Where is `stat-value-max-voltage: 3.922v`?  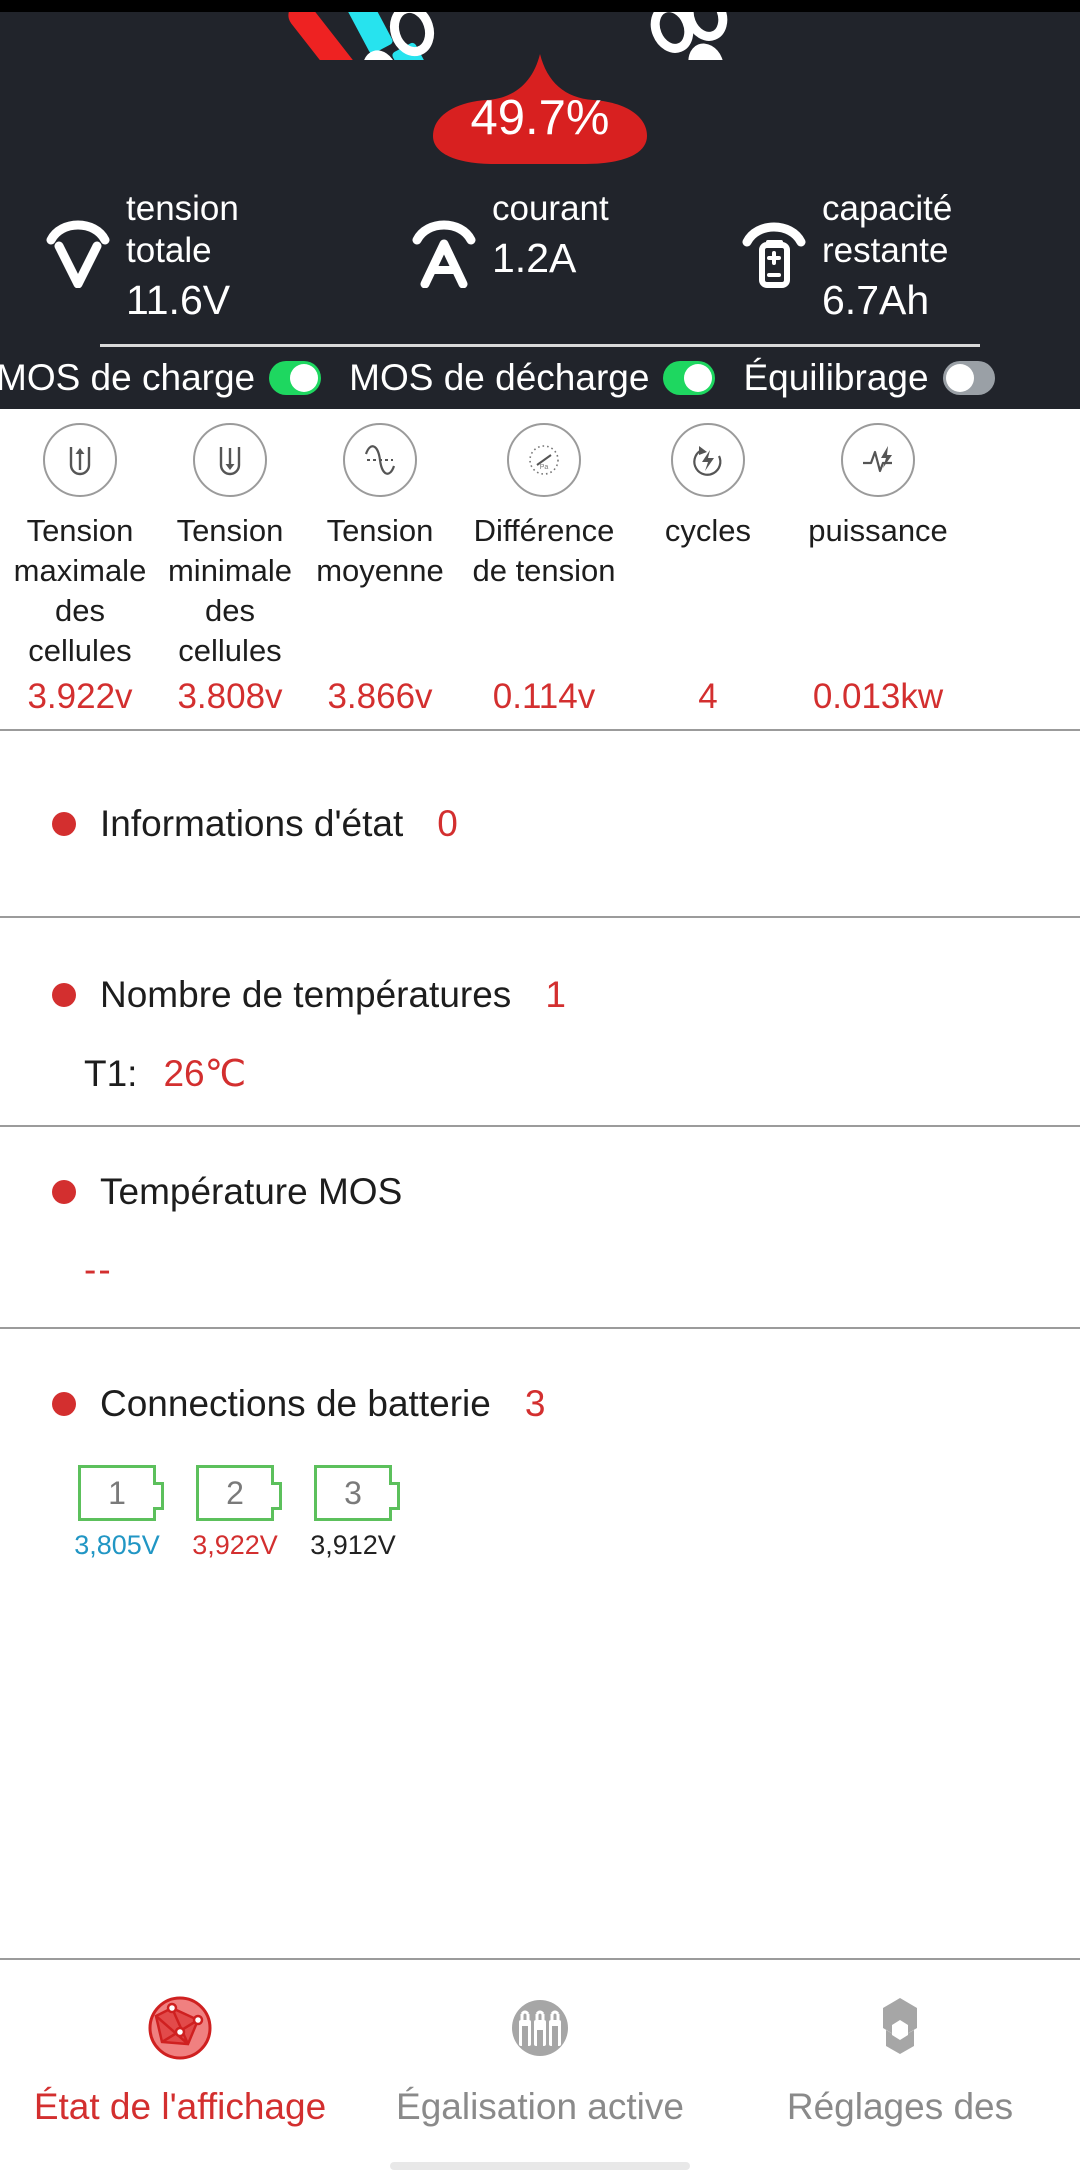 stat-value-max-voltage: 3.922v is located at coordinates (80, 696).